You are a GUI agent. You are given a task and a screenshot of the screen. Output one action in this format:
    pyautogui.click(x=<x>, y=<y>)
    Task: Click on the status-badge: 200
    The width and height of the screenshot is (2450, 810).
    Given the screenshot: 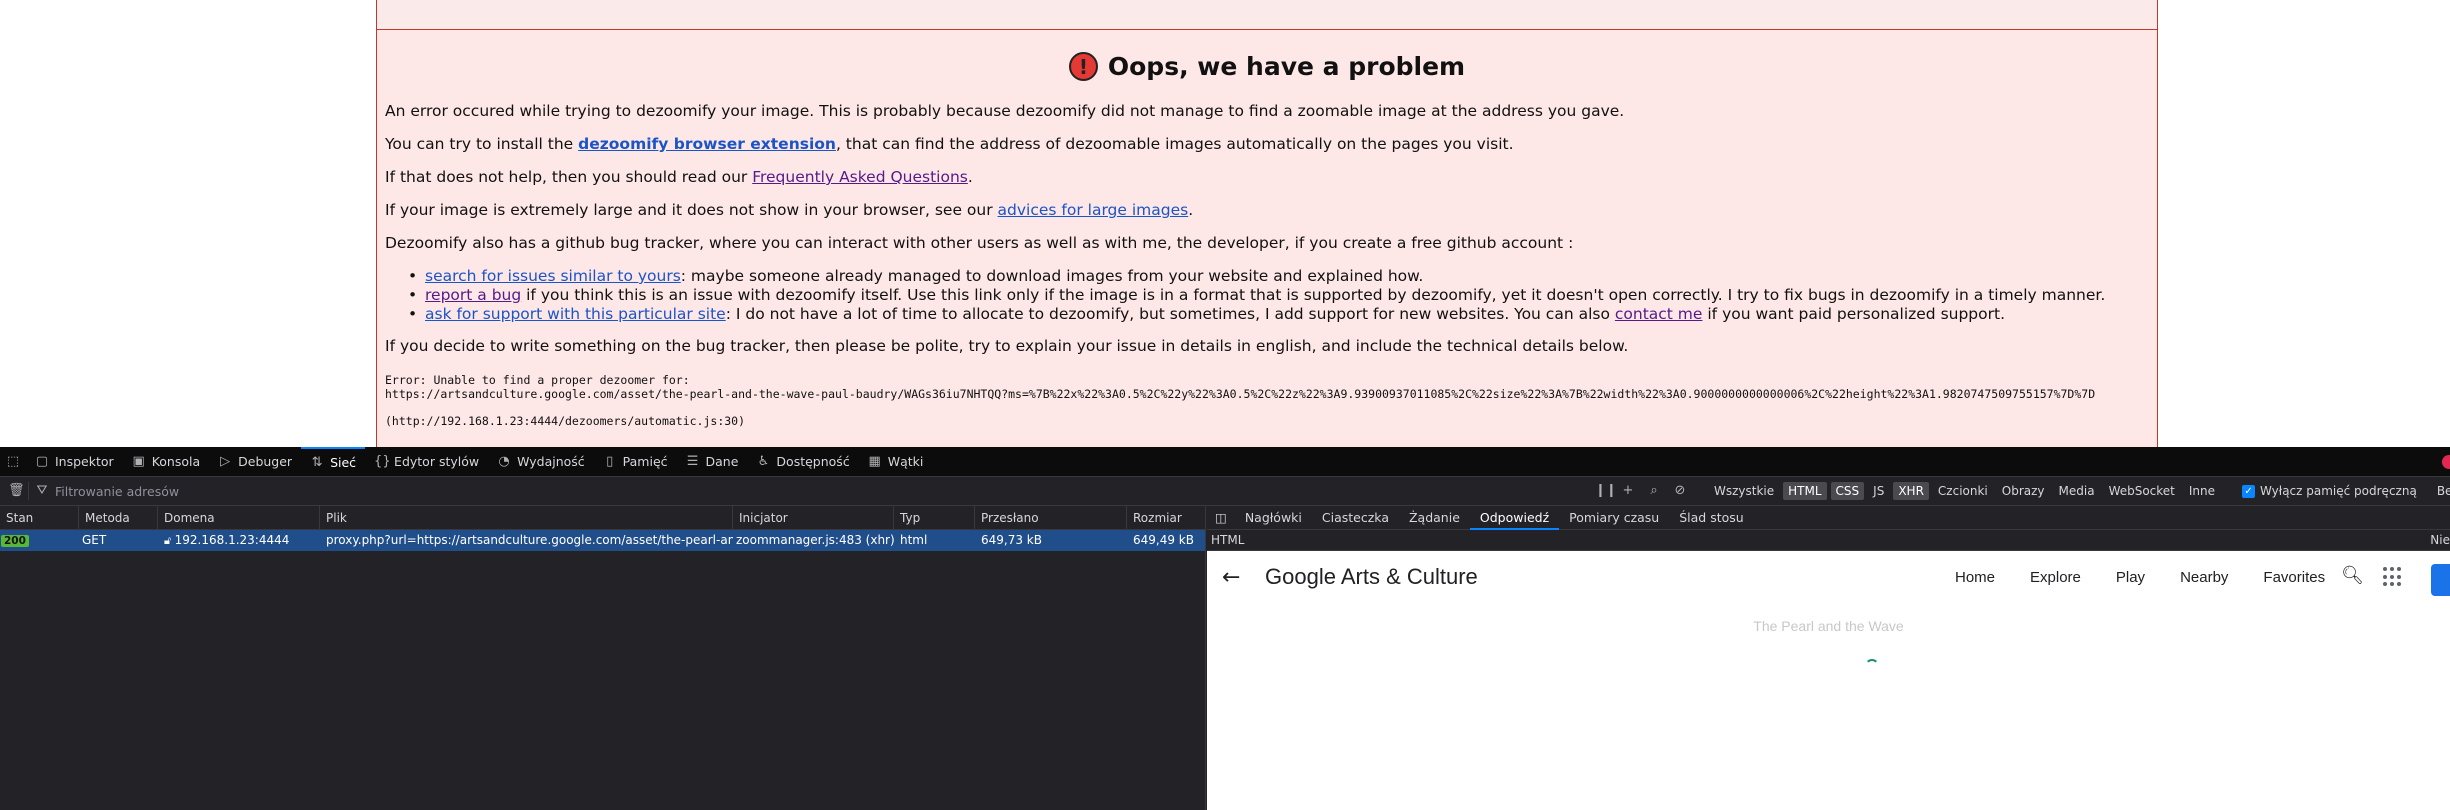 What is the action you would take?
    pyautogui.click(x=15, y=541)
    